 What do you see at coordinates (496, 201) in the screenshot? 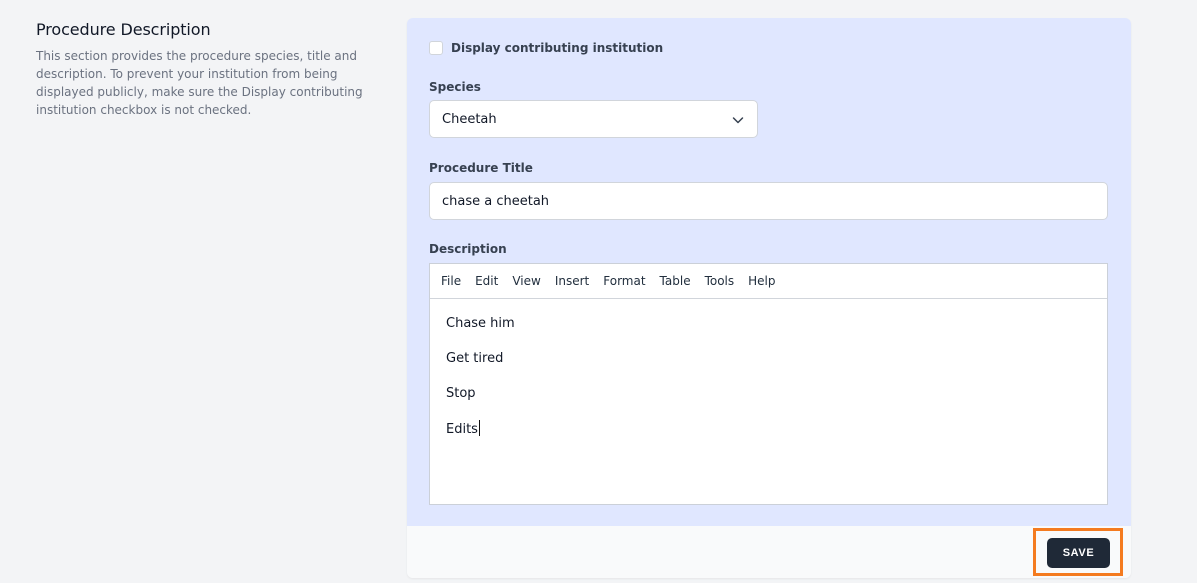
I see `procedure-title-value: chase a cheetah` at bounding box center [496, 201].